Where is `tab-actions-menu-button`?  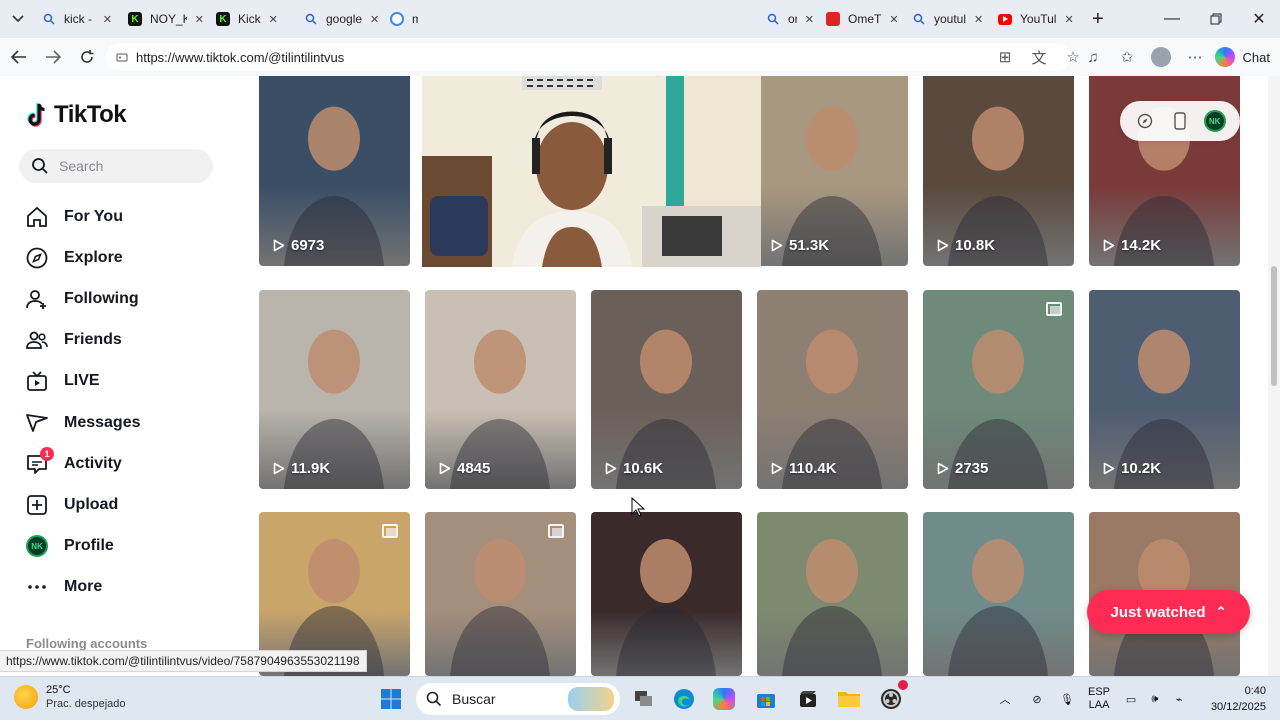
tab-actions-menu-button is located at coordinates (18, 19).